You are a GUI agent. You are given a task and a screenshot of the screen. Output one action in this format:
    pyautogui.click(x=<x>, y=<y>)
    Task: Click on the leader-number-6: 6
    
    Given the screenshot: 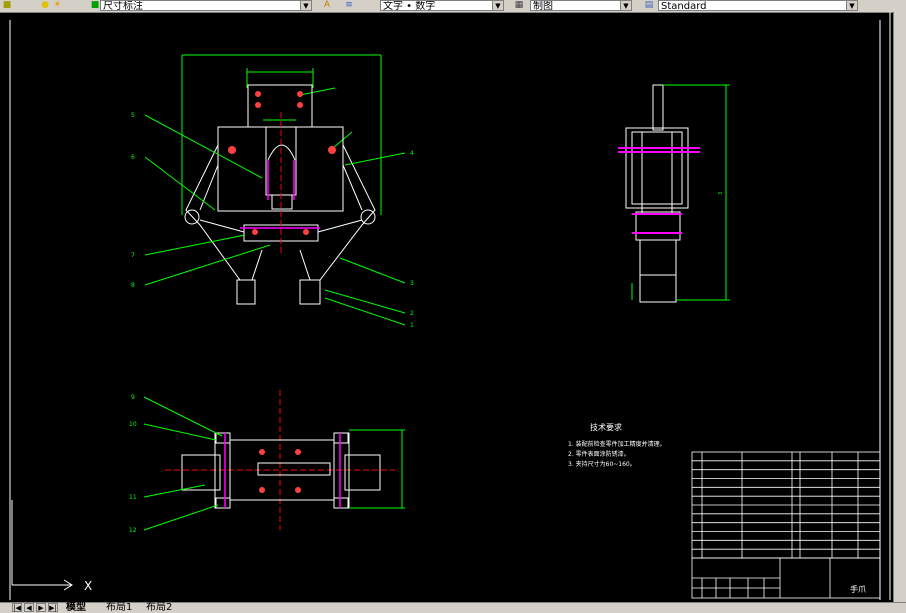 What is the action you would take?
    pyautogui.click(x=133, y=157)
    